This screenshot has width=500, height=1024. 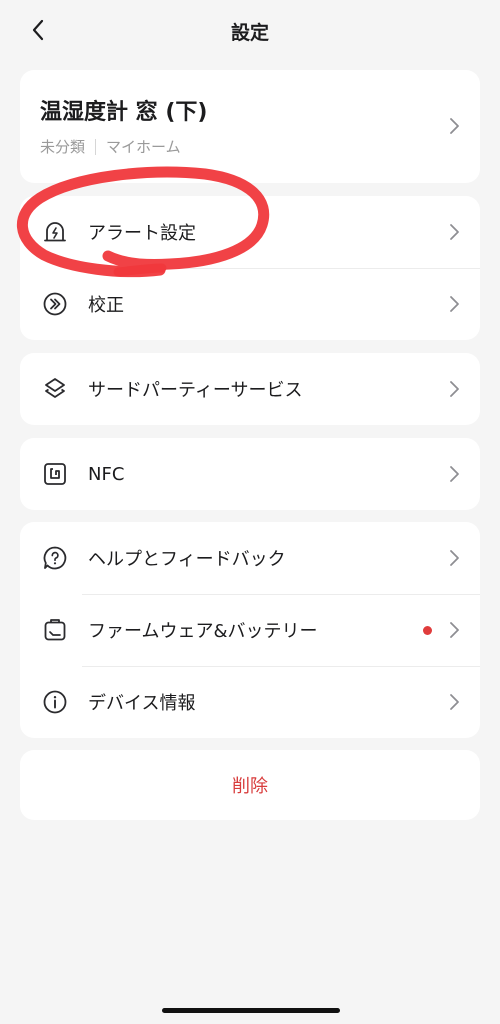 What do you see at coordinates (250, 304) in the screenshot?
I see `calibration-row: 校正` at bounding box center [250, 304].